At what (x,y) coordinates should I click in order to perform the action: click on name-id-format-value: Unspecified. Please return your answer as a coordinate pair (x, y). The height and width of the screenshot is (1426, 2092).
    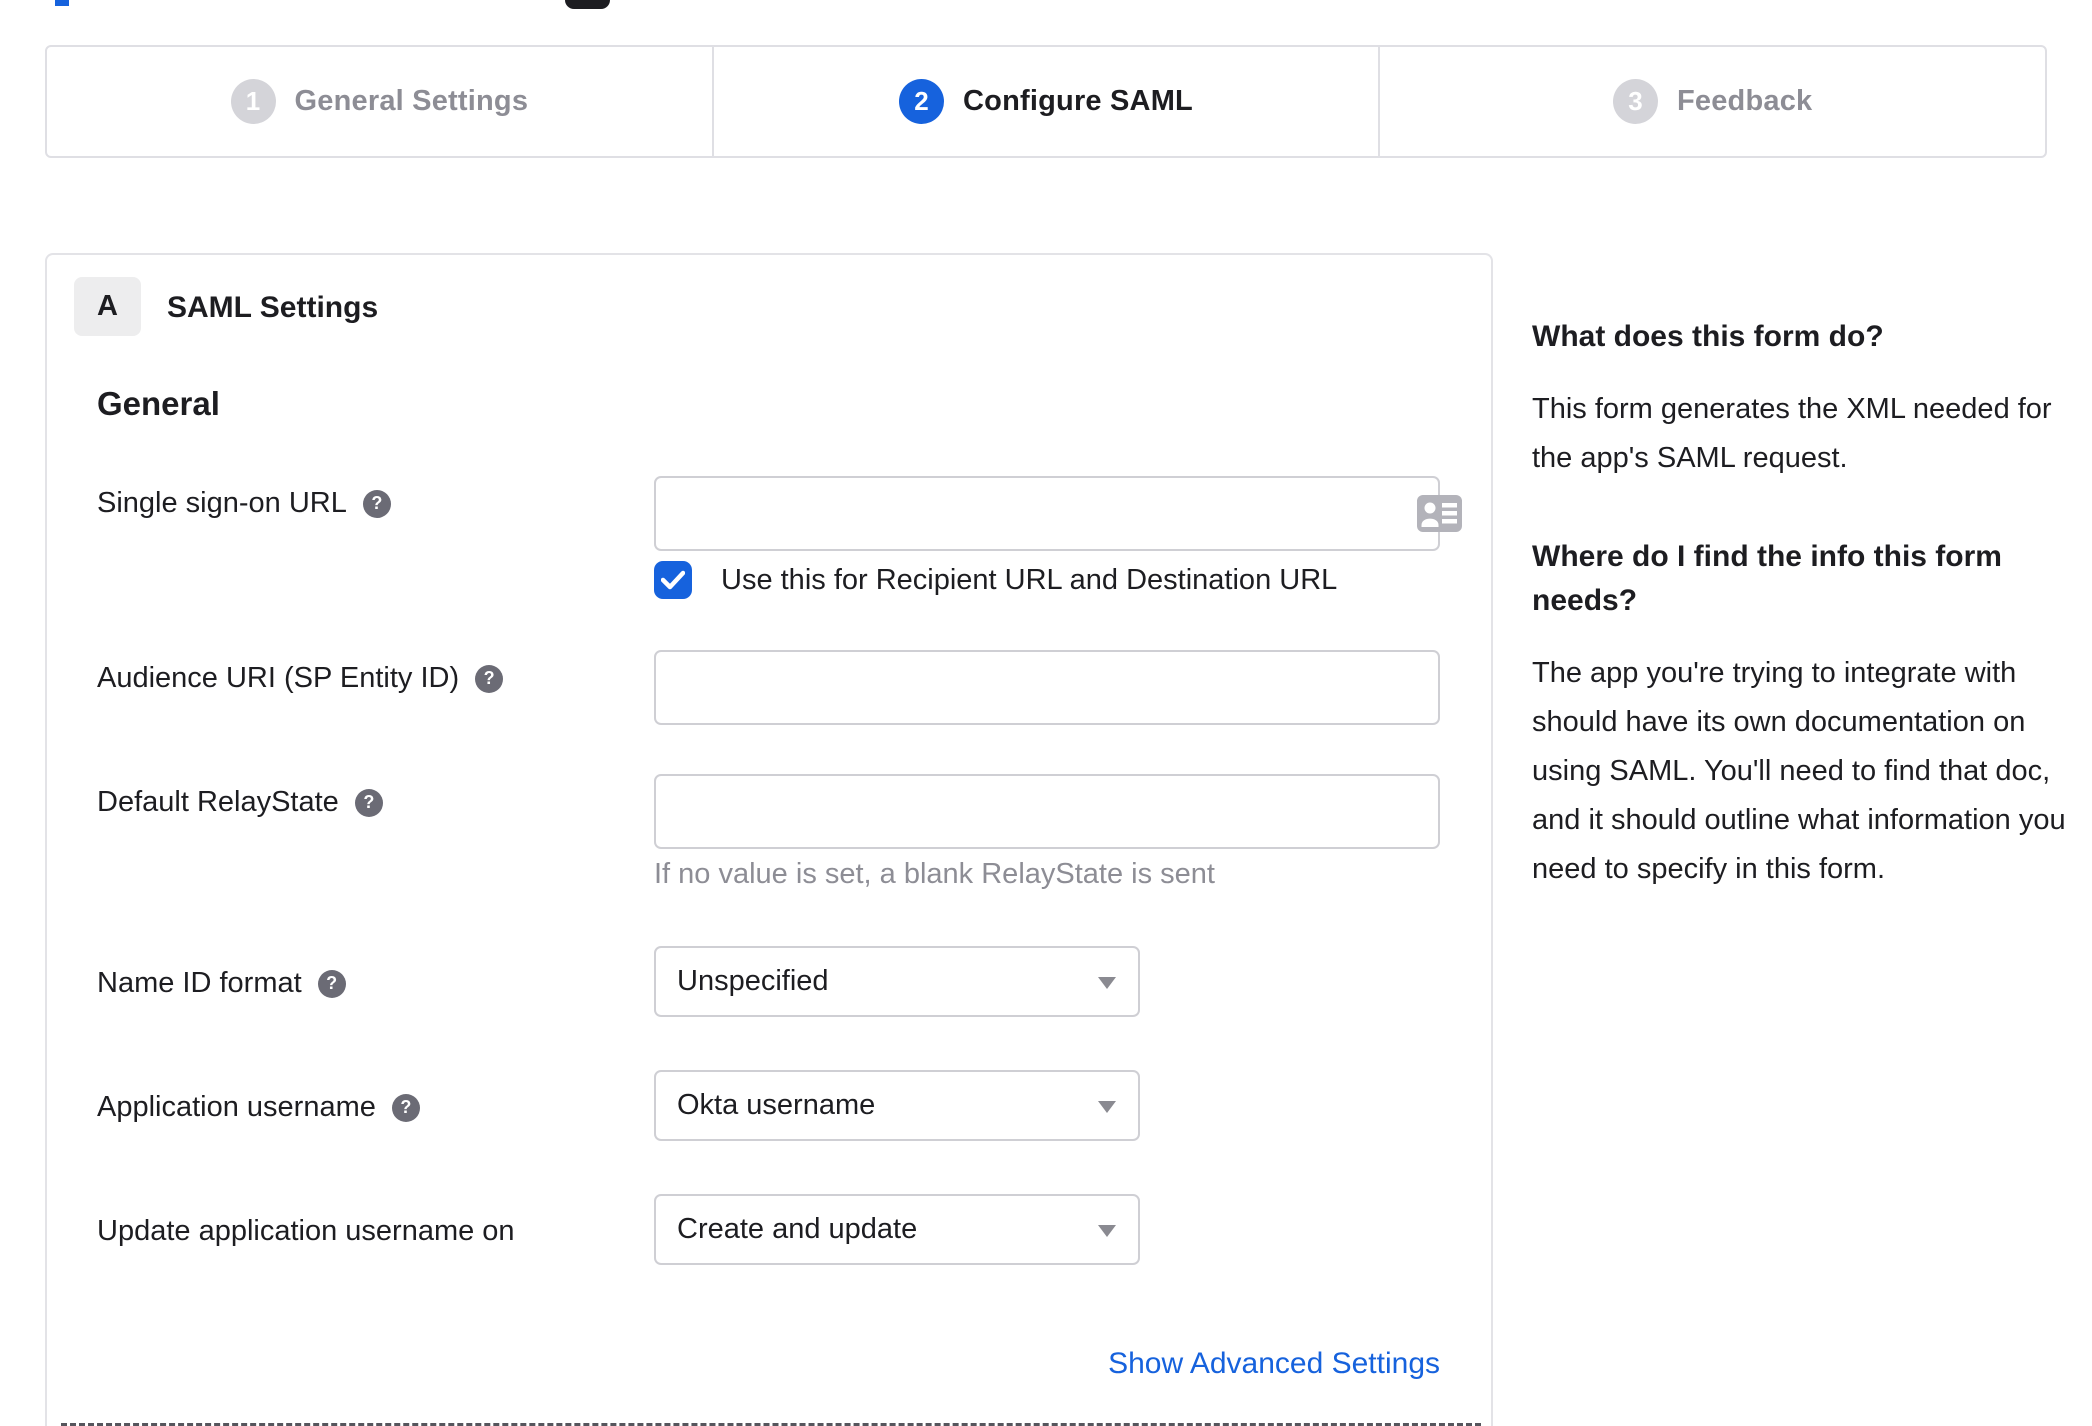
    Looking at the image, I should click on (753, 981).